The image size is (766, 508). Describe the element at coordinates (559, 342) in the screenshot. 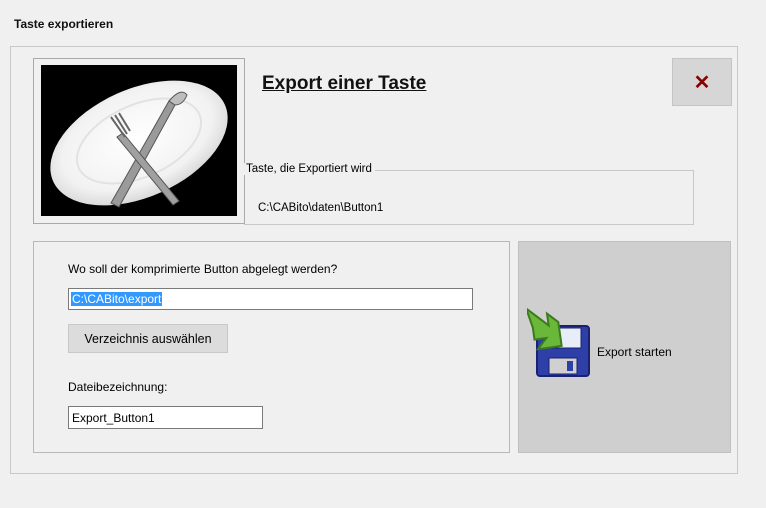

I see `save-export-icon` at that location.